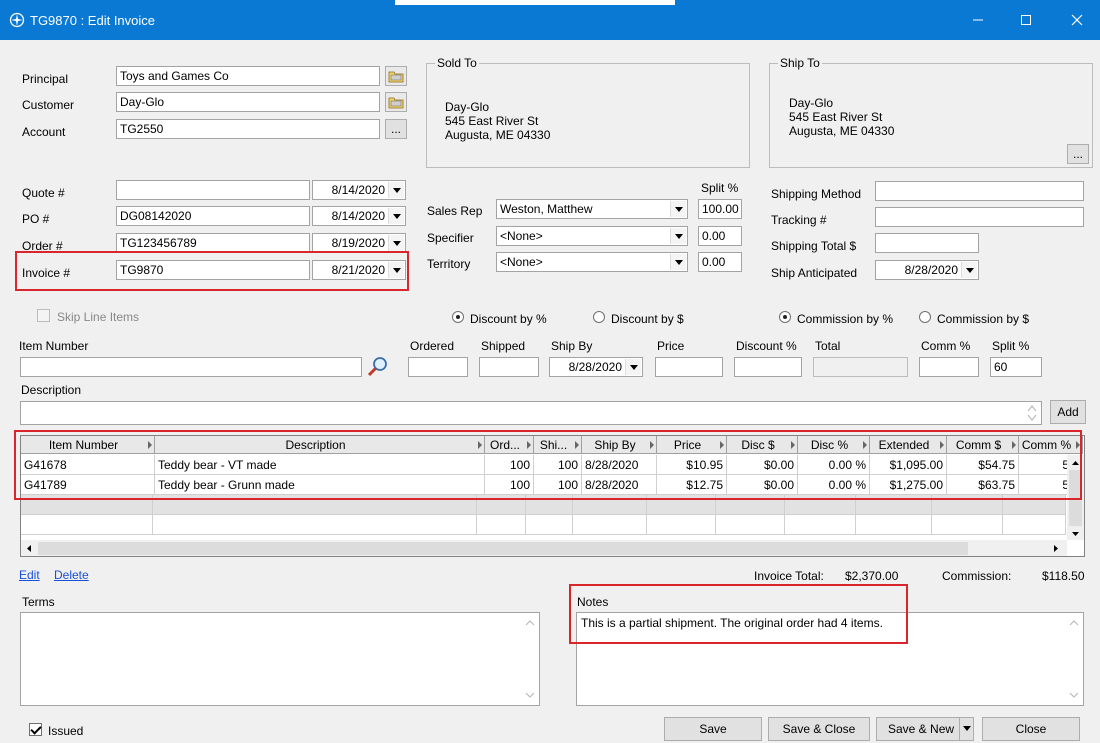 The width and height of the screenshot is (1100, 743). What do you see at coordinates (212, 271) in the screenshot?
I see `invoice-highlight` at bounding box center [212, 271].